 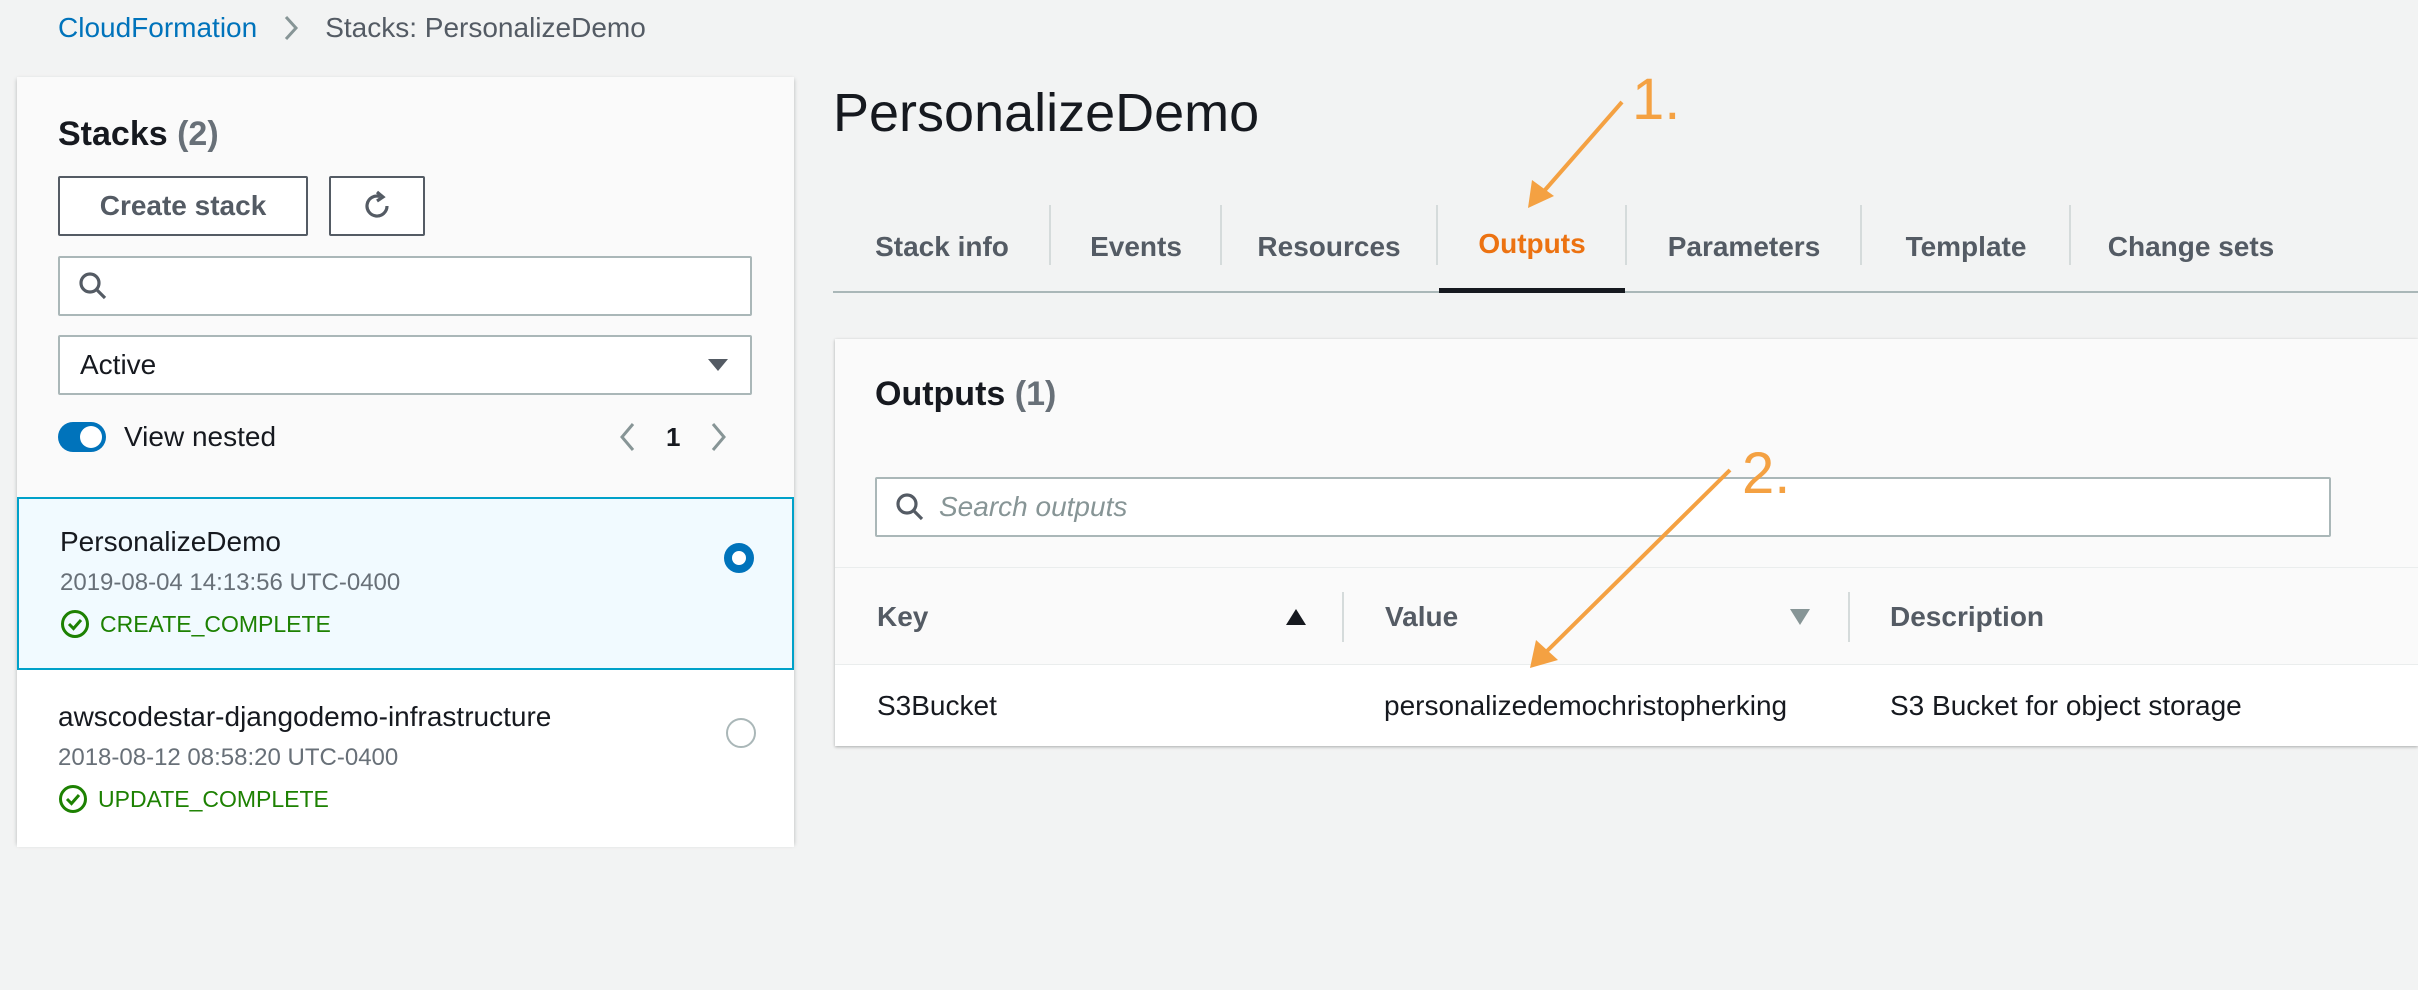 What do you see at coordinates (305, 716) in the screenshot?
I see `stack-name: awscodestar-djangodemo-infrastructure` at bounding box center [305, 716].